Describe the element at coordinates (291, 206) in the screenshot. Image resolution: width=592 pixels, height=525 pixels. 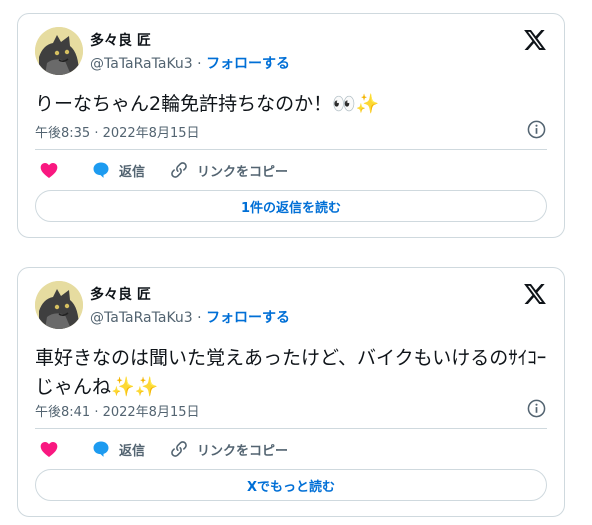
I see `read-replies-button: 1件の返信を読む` at that location.